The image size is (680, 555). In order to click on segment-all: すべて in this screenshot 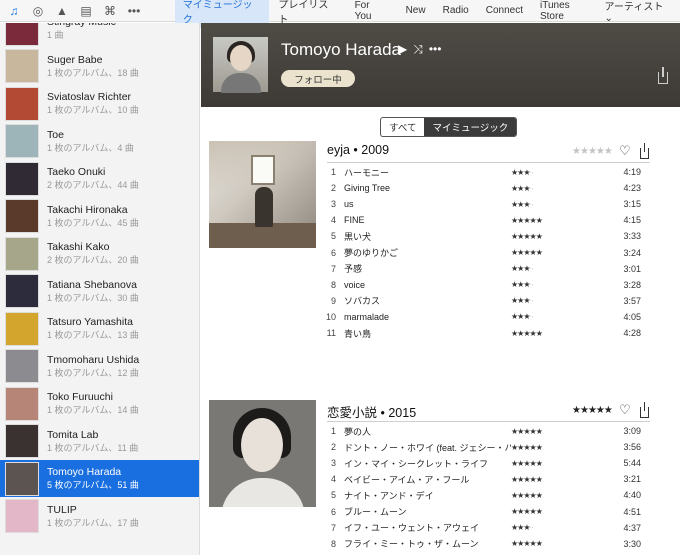, I will do `click(402, 127)`.